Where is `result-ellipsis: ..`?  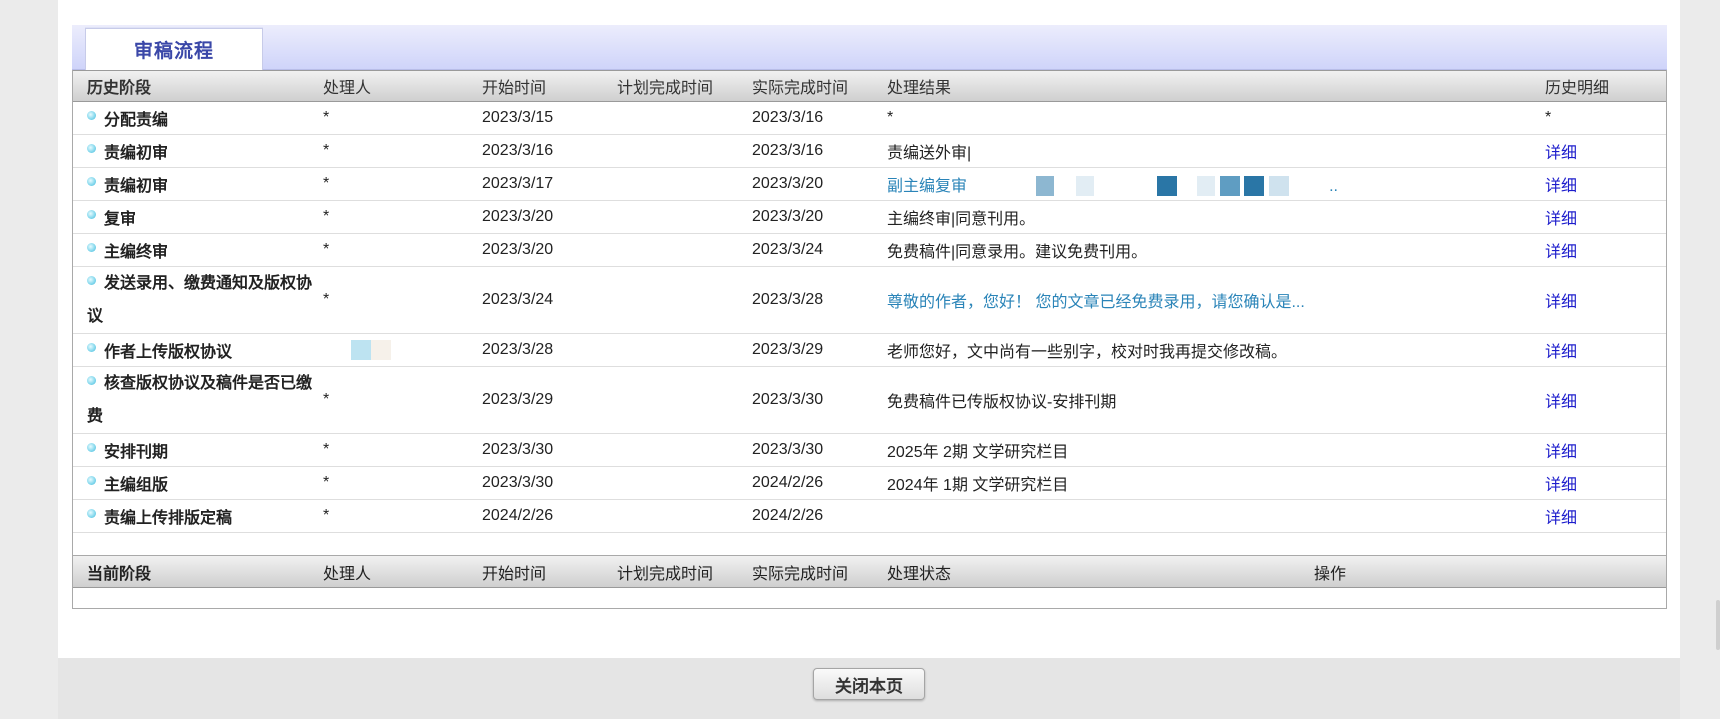
result-ellipsis: .. is located at coordinates (1333, 186).